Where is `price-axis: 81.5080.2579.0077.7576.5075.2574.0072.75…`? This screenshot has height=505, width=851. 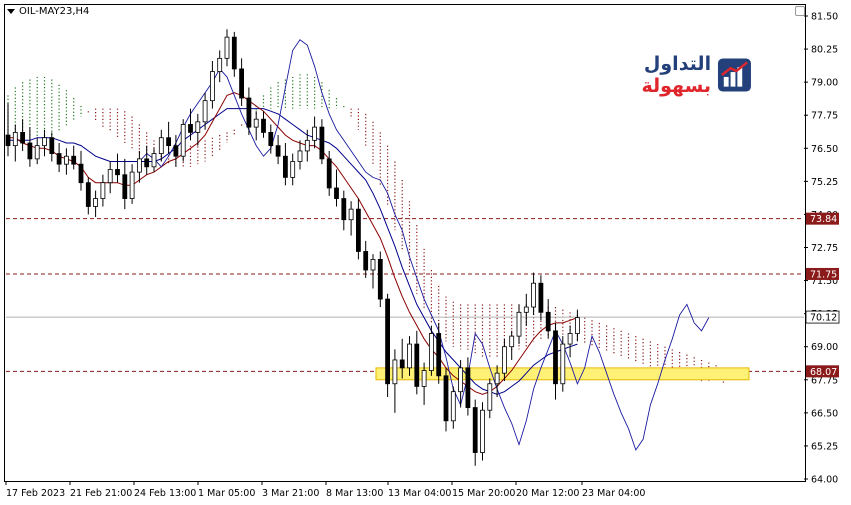
price-axis: 81.5080.2579.0077.7576.5075.2574.0072.75… is located at coordinates (821, 249).